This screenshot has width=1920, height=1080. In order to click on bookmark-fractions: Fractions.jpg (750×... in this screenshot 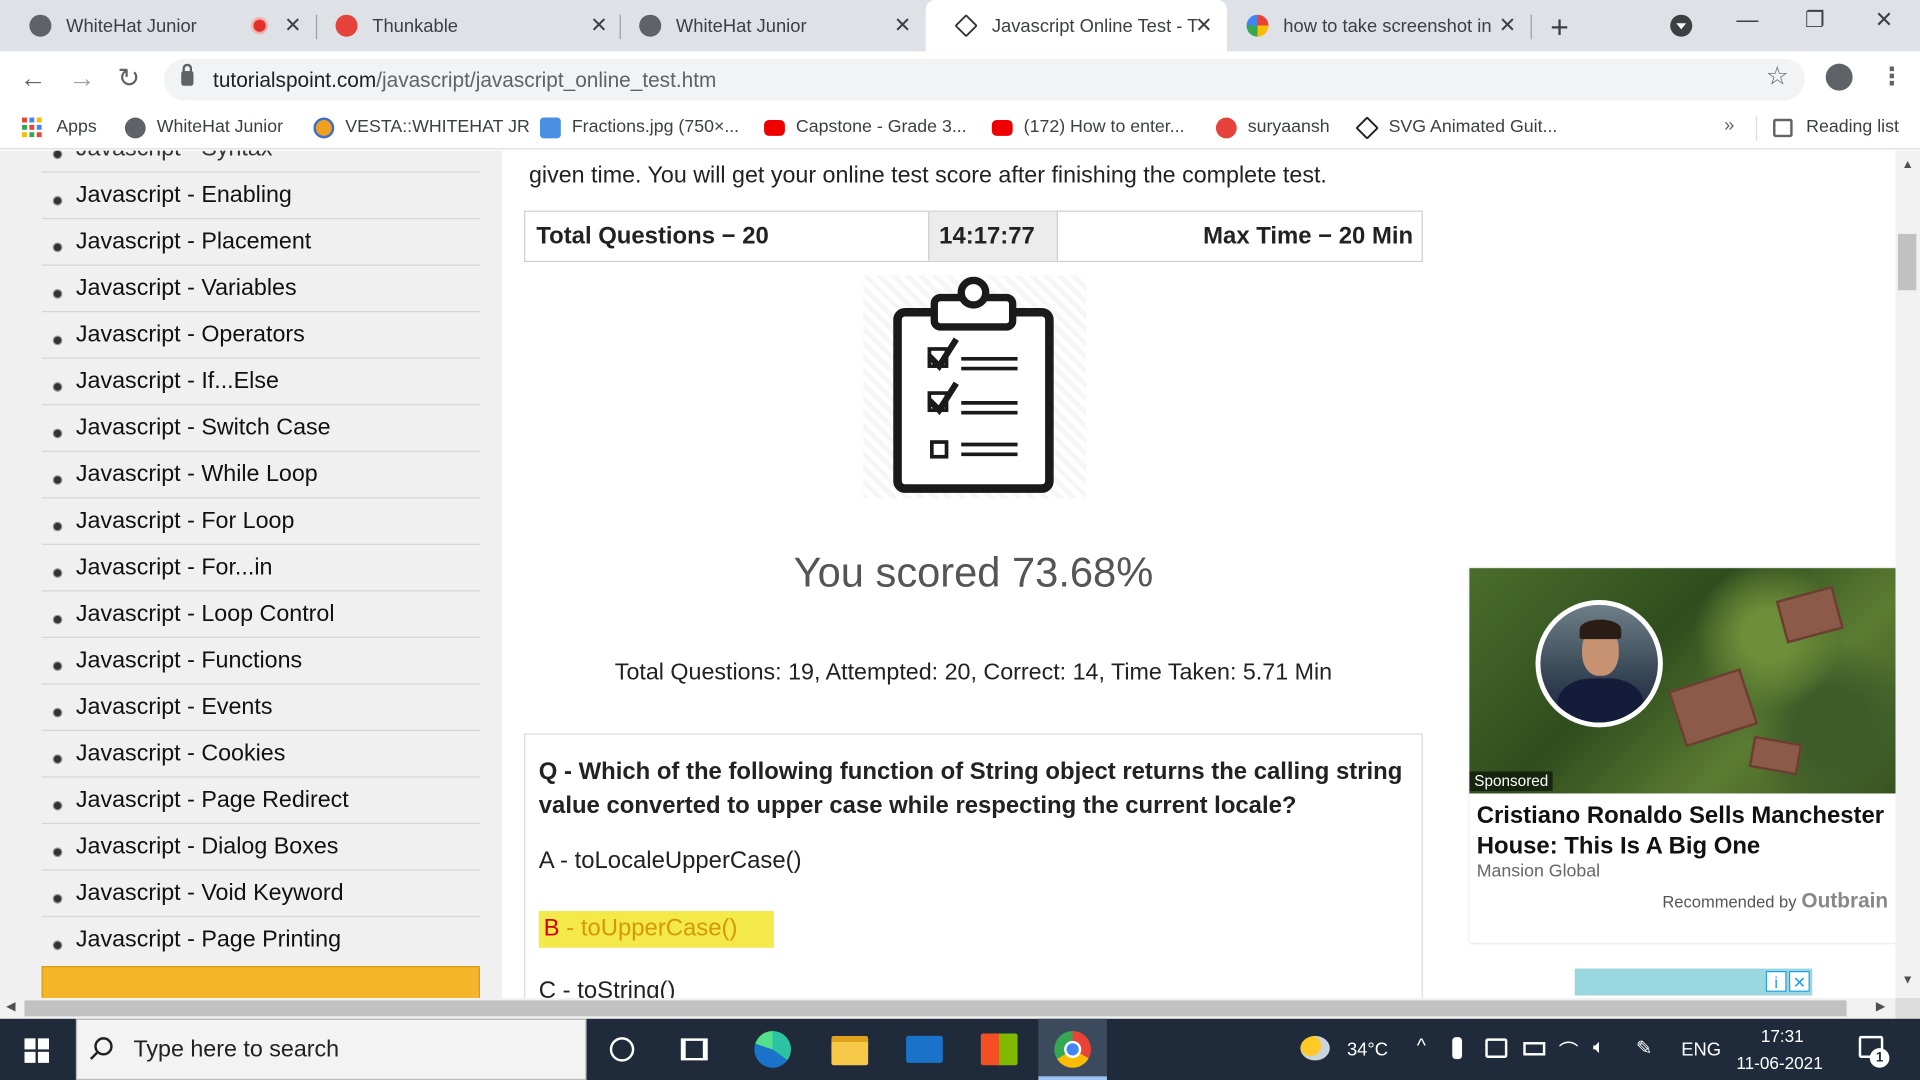, I will do `click(639, 127)`.